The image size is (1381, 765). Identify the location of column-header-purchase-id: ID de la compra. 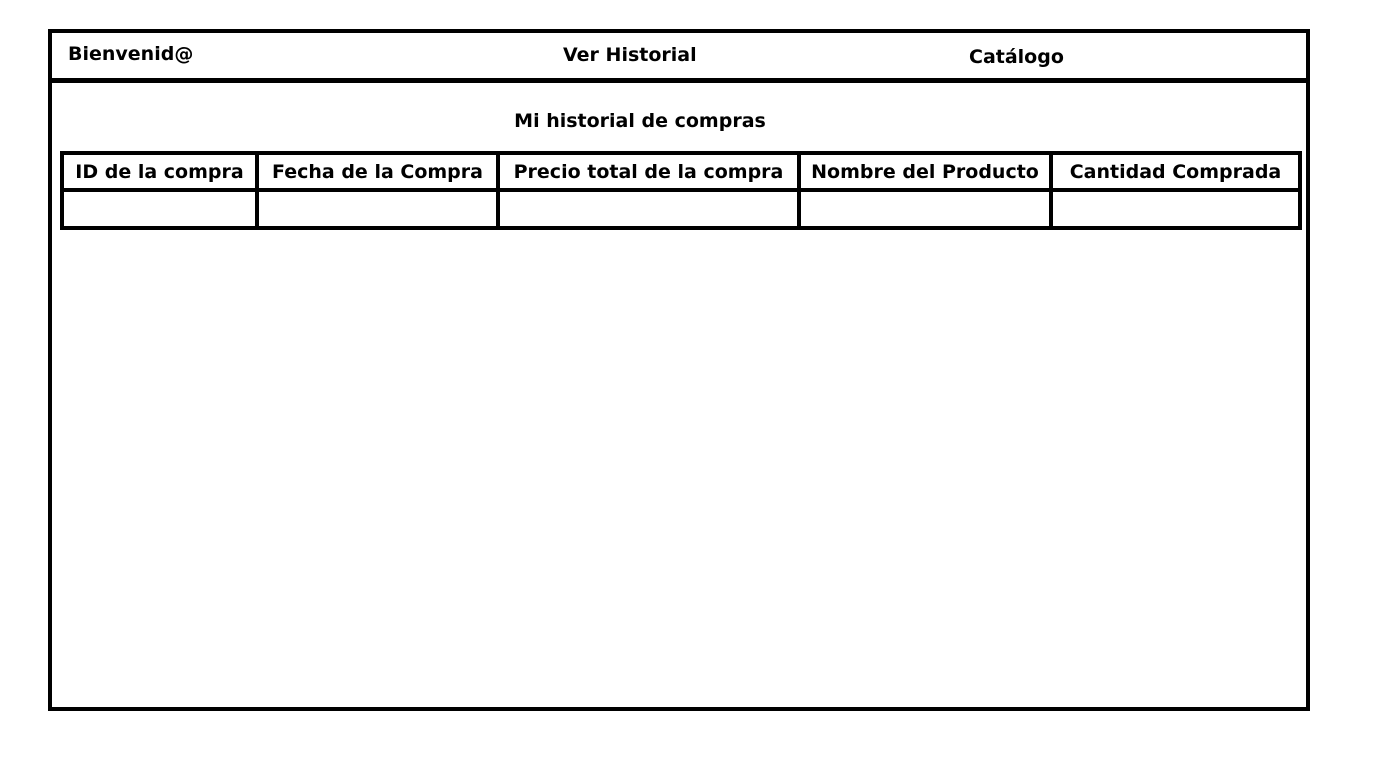
(159, 171).